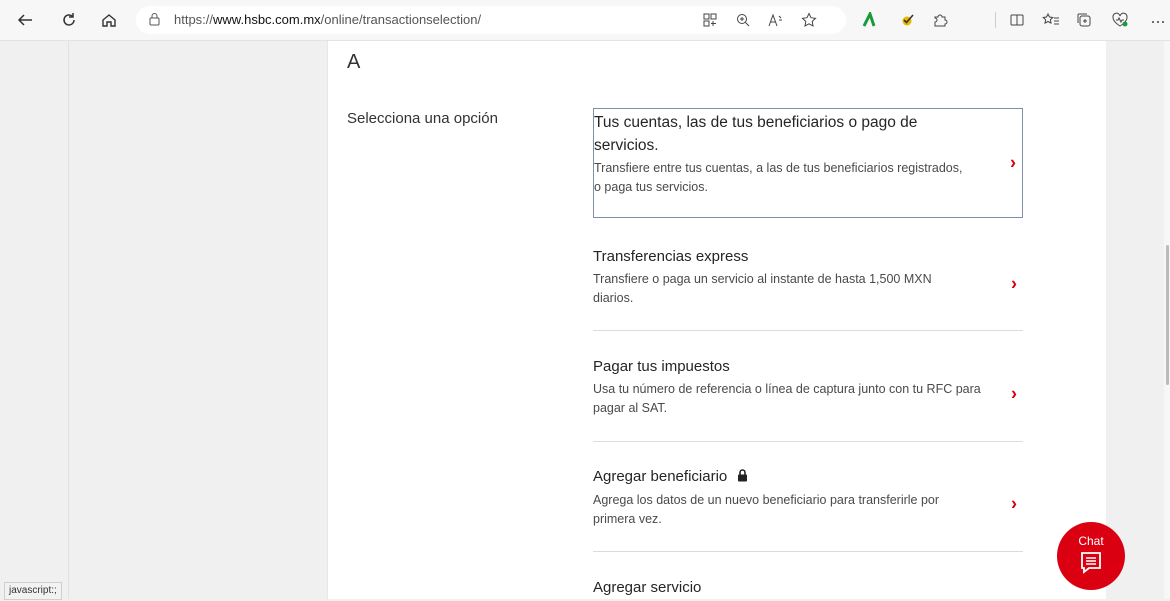 This screenshot has width=1170, height=601. What do you see at coordinates (742, 478) in the screenshot?
I see `padlock-icon` at bounding box center [742, 478].